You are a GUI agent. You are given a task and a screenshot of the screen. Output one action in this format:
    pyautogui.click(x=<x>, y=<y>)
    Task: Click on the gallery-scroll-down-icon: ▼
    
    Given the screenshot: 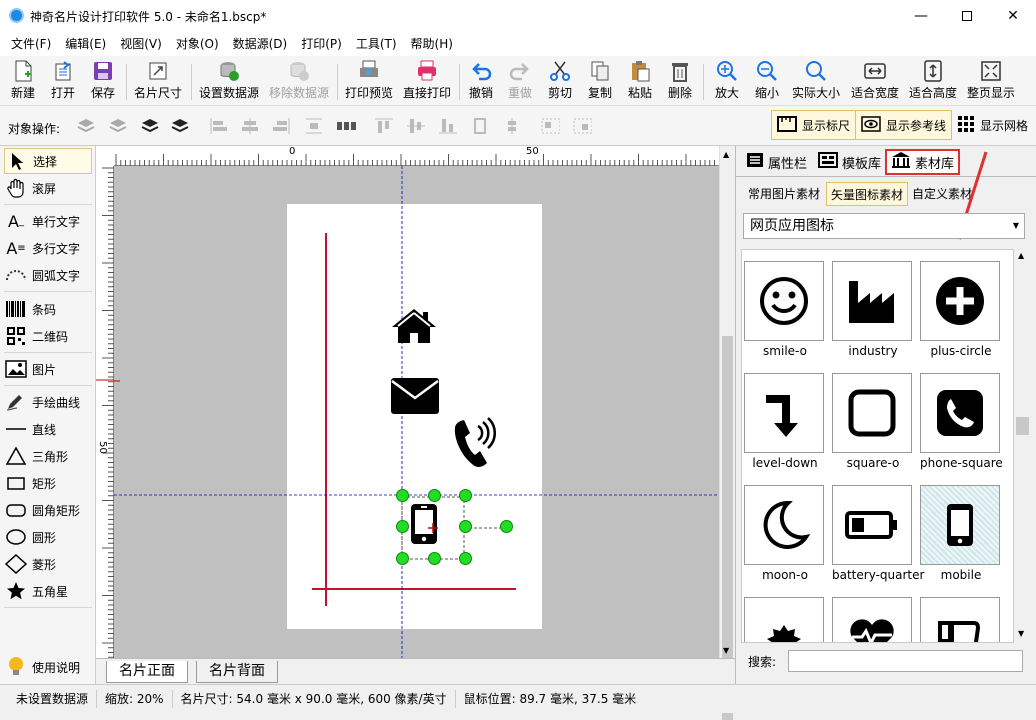 What is the action you would take?
    pyautogui.click(x=1021, y=633)
    